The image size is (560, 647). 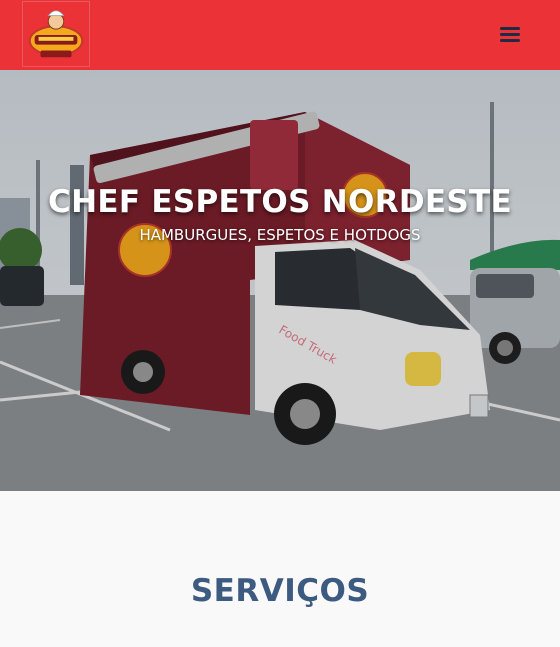 What do you see at coordinates (280, 202) in the screenshot?
I see `hero-title: CHEF ESPETOS NORDESTE` at bounding box center [280, 202].